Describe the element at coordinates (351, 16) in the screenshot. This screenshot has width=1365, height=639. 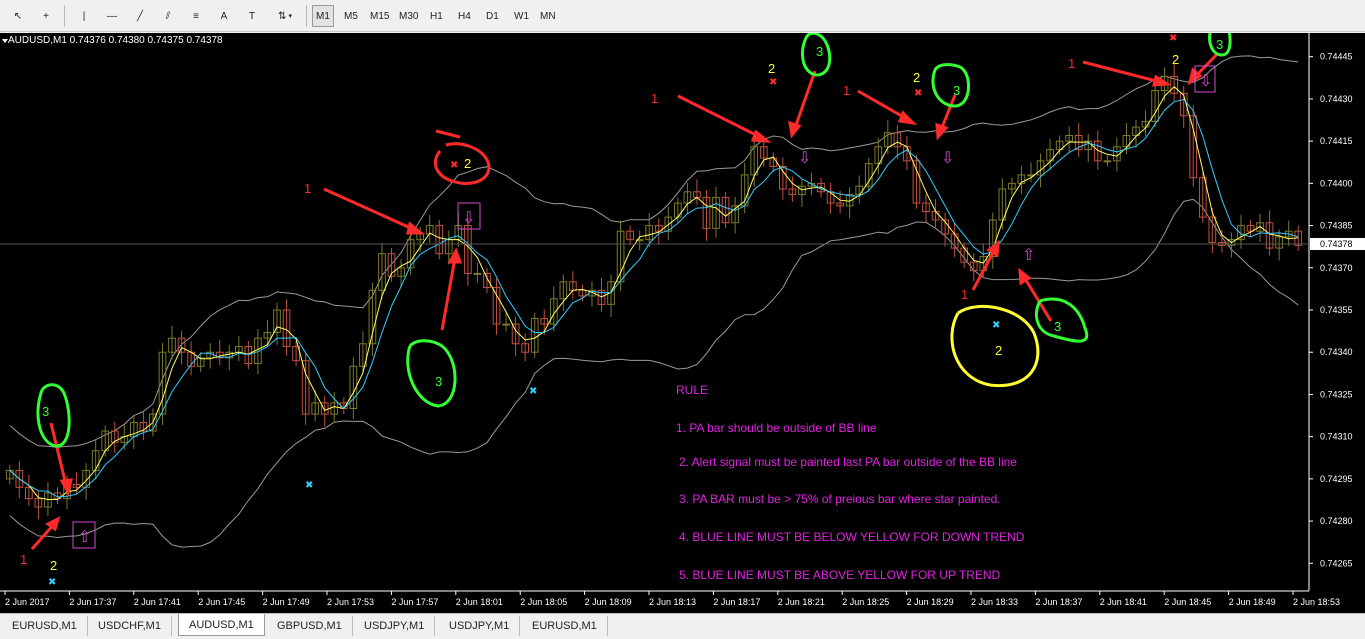
I see `timeframe-m5-button: M5` at that location.